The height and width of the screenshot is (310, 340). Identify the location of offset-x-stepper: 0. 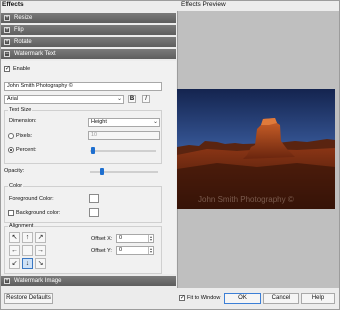
(135, 238).